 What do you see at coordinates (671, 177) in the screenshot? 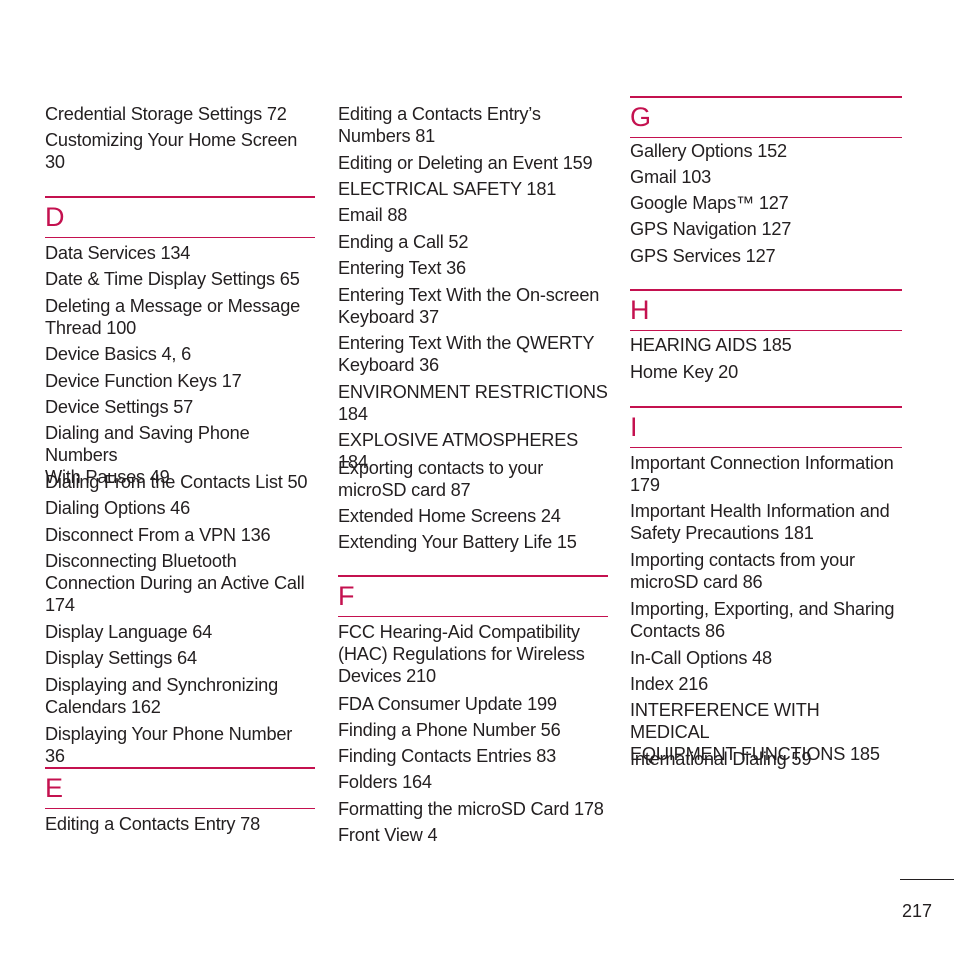
I see `index-entry: Gmail 103` at bounding box center [671, 177].